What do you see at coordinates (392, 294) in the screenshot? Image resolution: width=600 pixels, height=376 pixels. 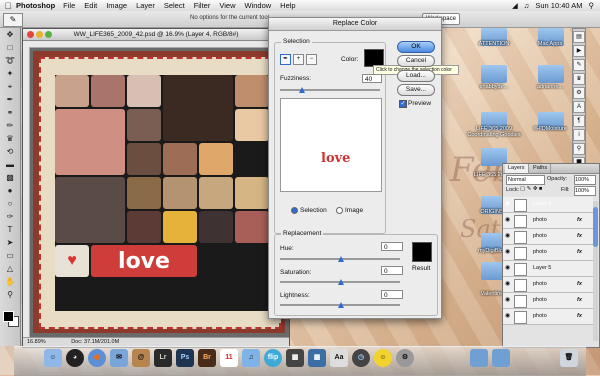 I see `lightness-input: 0` at bounding box center [392, 294].